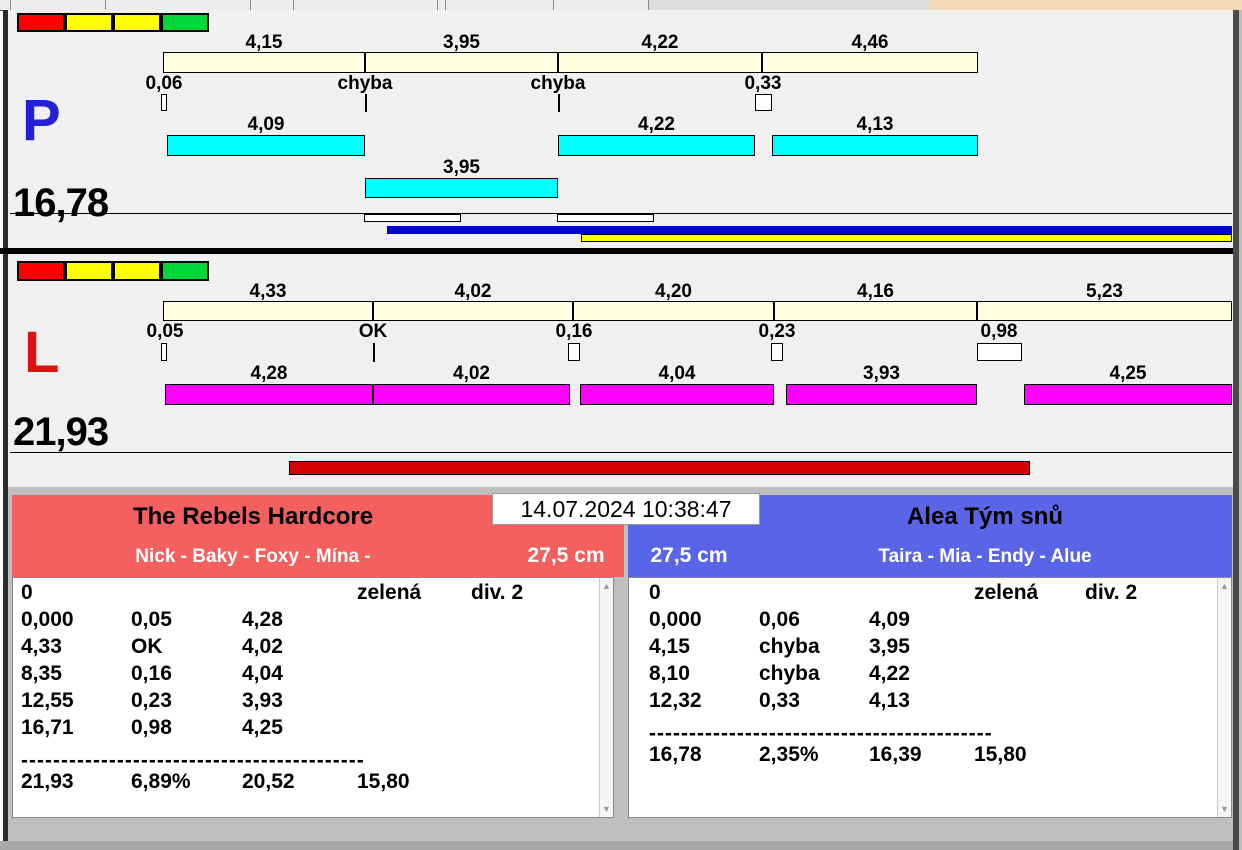 Image resolution: width=1242 pixels, height=850 pixels. What do you see at coordinates (889, 619) in the screenshot?
I see `table-cell: 4,09` at bounding box center [889, 619].